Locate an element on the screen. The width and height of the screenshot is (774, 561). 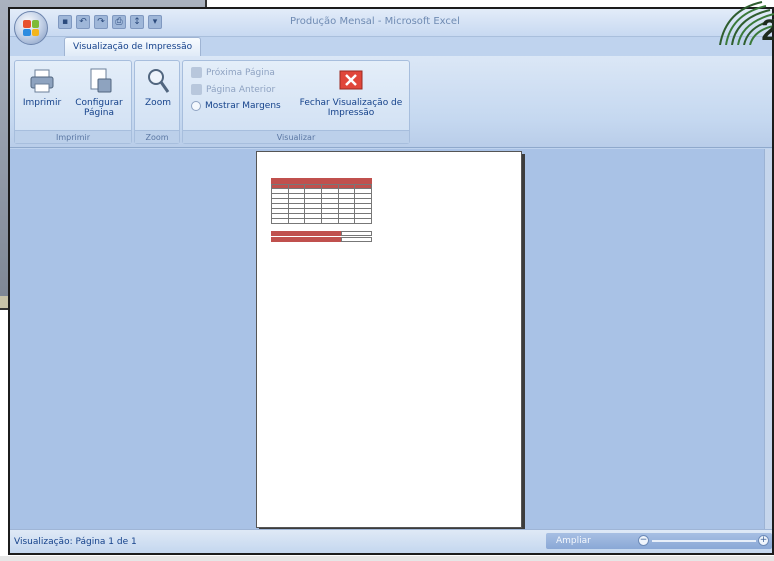
imprimir-button: Imprimir is located at coordinates (42, 87).